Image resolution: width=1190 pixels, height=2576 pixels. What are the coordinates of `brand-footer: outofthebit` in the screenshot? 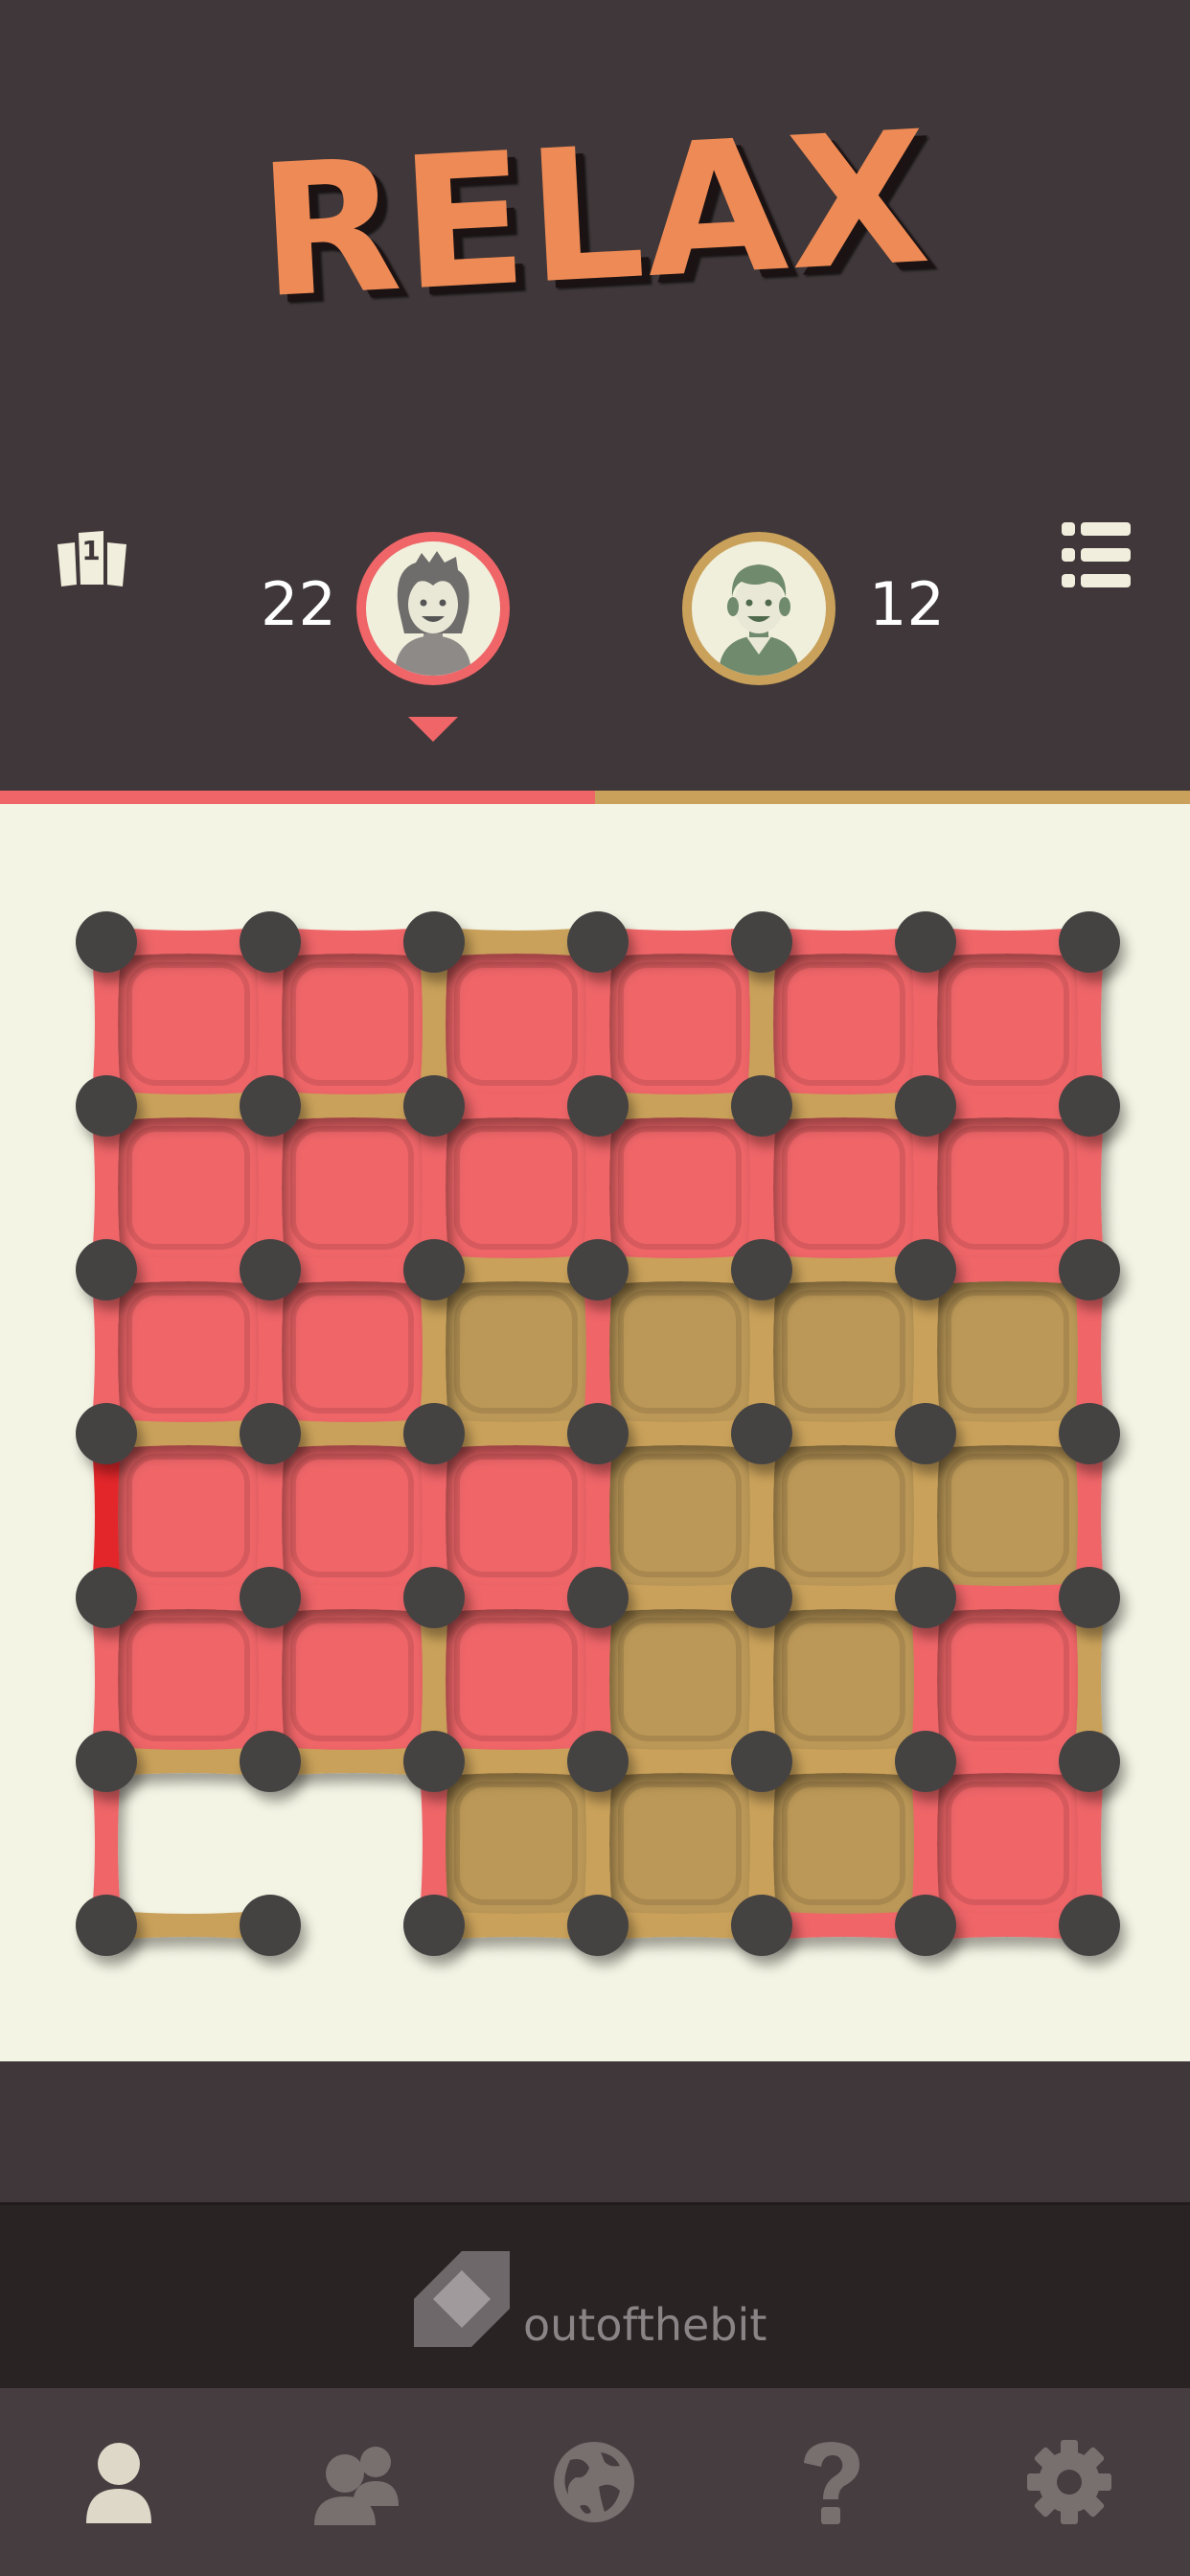 It's located at (595, 2296).